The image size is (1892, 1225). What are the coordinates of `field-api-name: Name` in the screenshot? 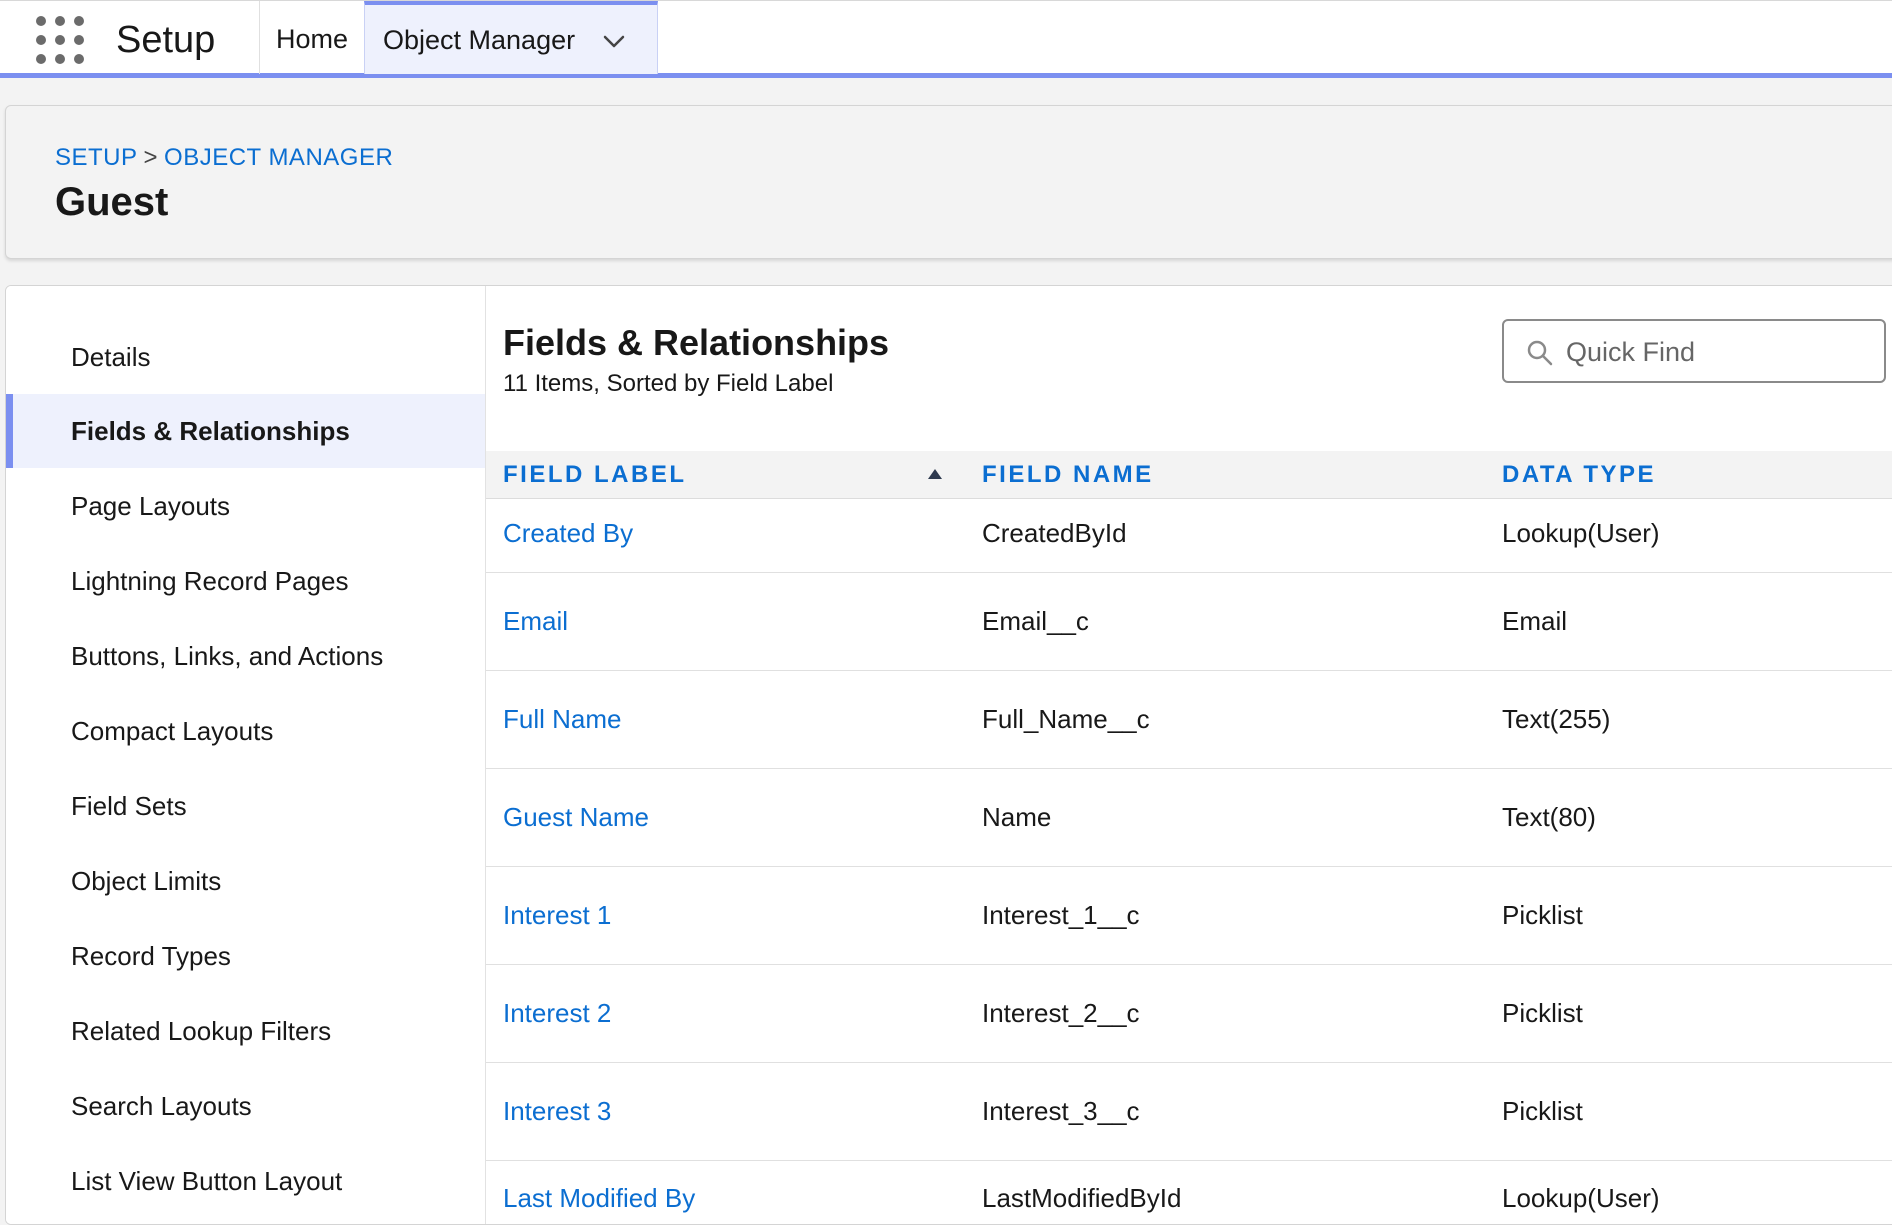 It's located at (1017, 817).